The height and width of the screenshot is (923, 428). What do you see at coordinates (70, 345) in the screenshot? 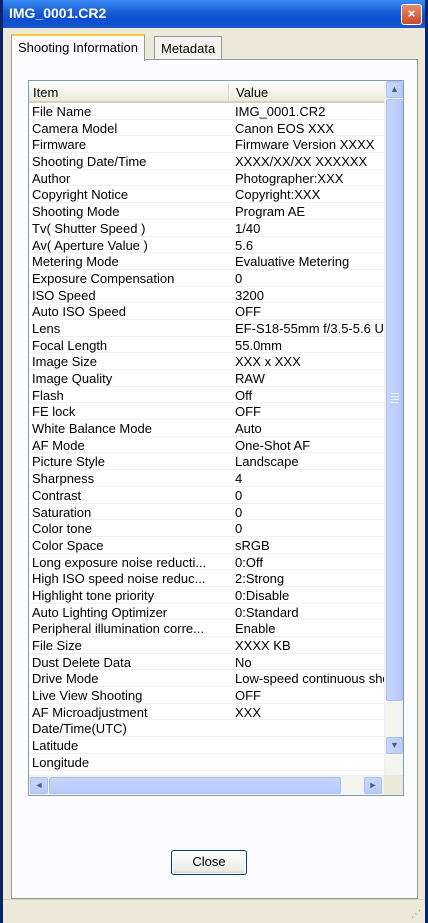
I see `row-item-label: Focal Length` at bounding box center [70, 345].